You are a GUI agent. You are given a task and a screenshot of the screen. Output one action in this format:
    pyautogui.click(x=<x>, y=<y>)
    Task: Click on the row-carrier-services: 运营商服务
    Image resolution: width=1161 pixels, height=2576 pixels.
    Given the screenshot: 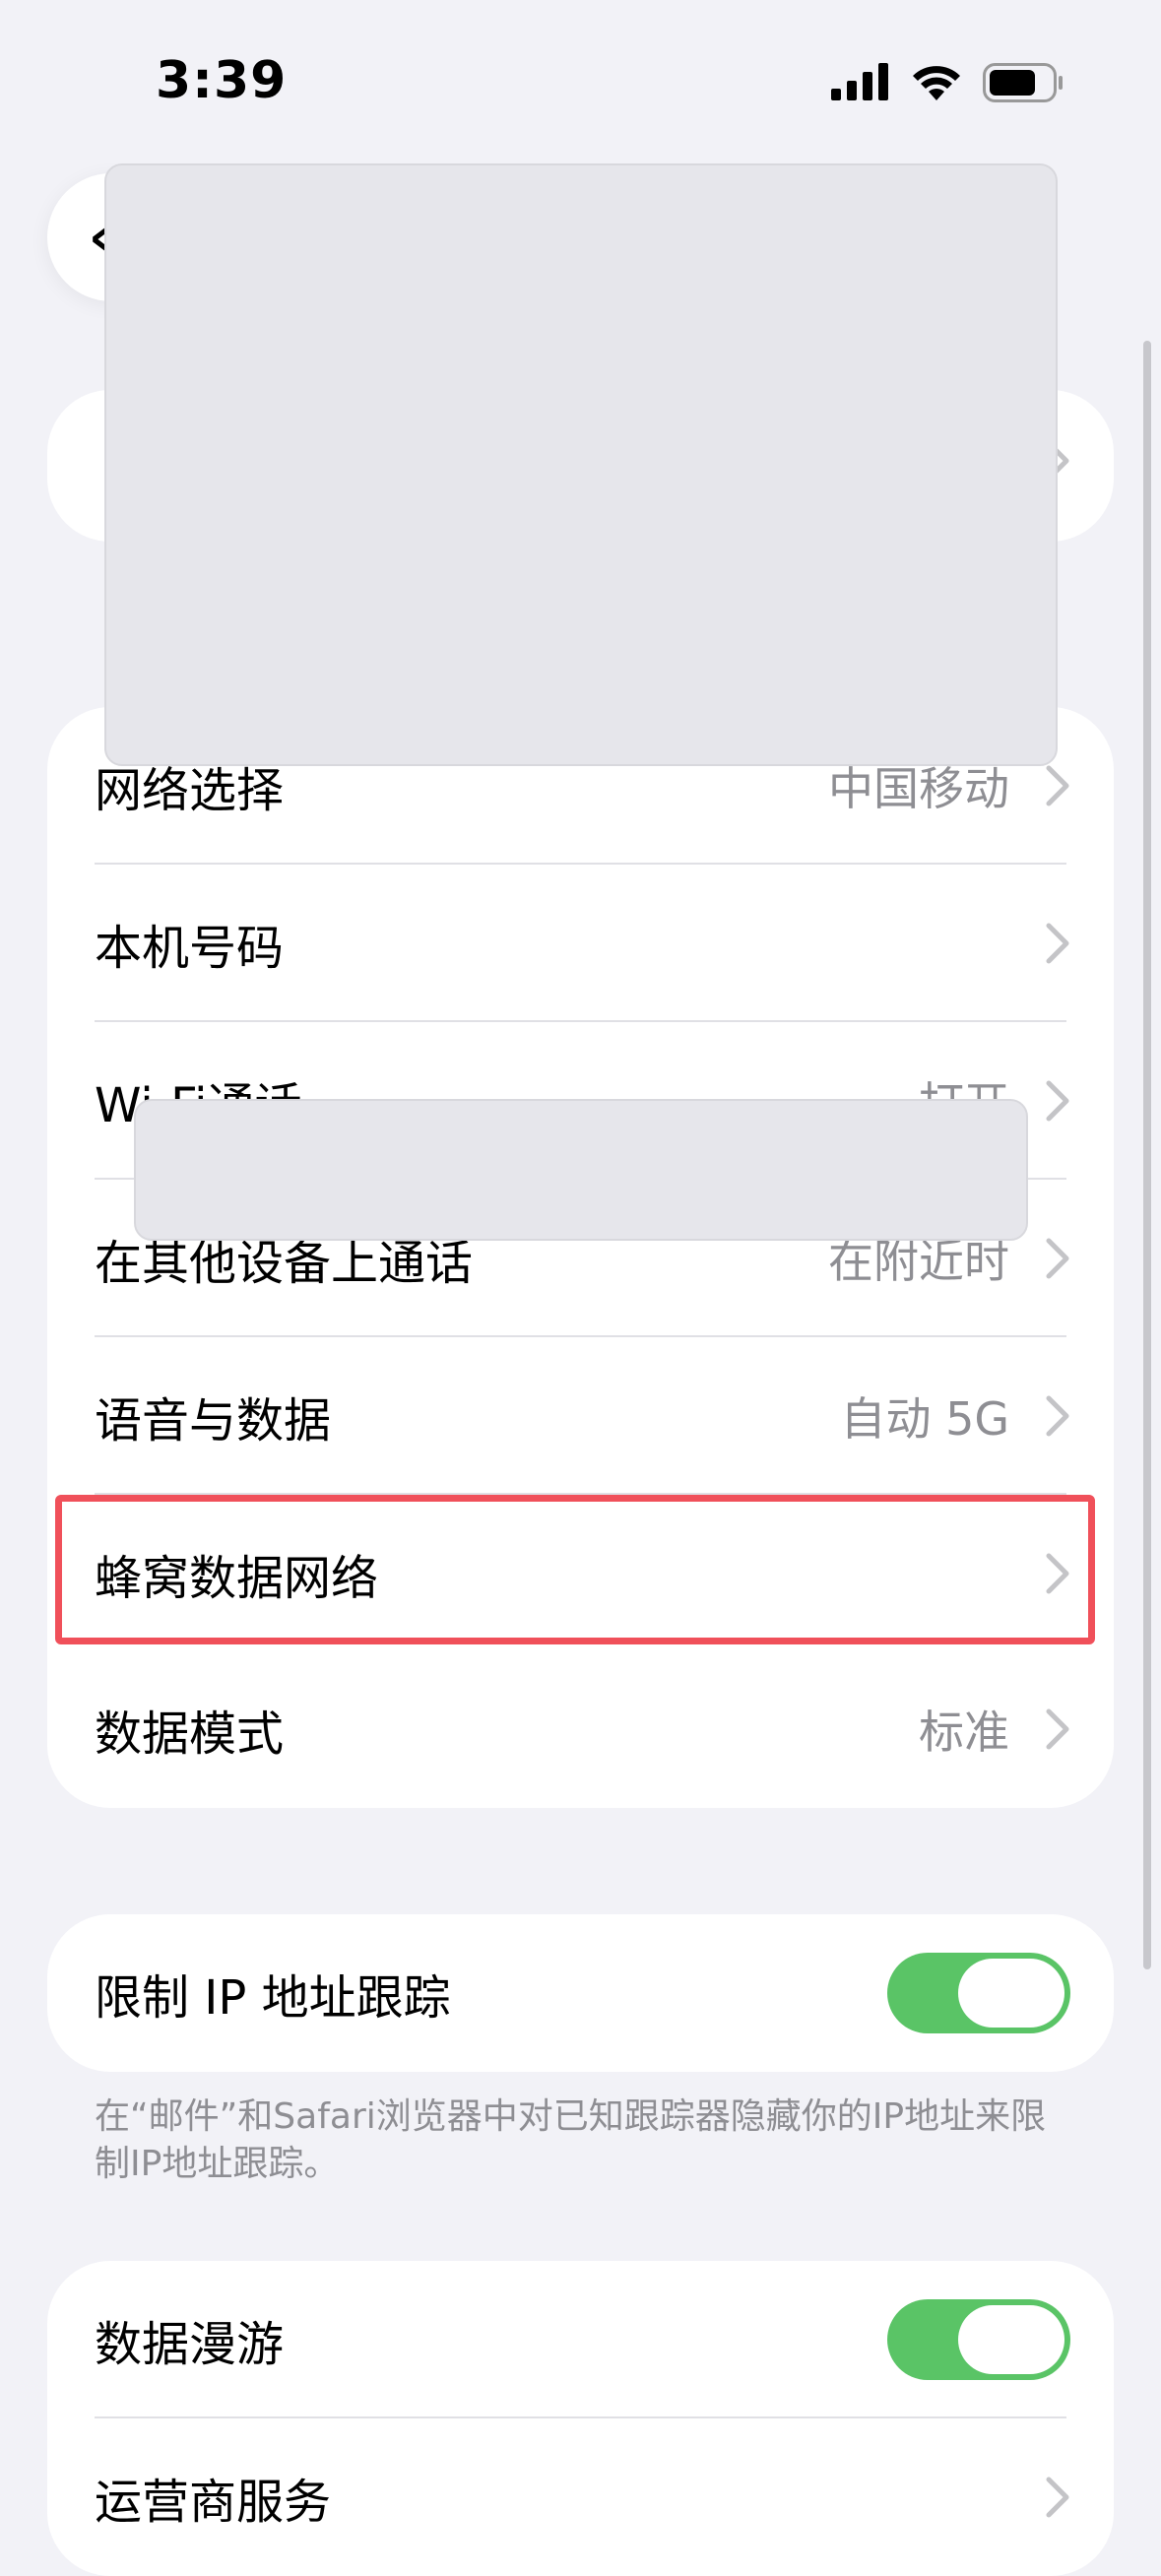 What is the action you would take?
    pyautogui.click(x=580, y=2497)
    